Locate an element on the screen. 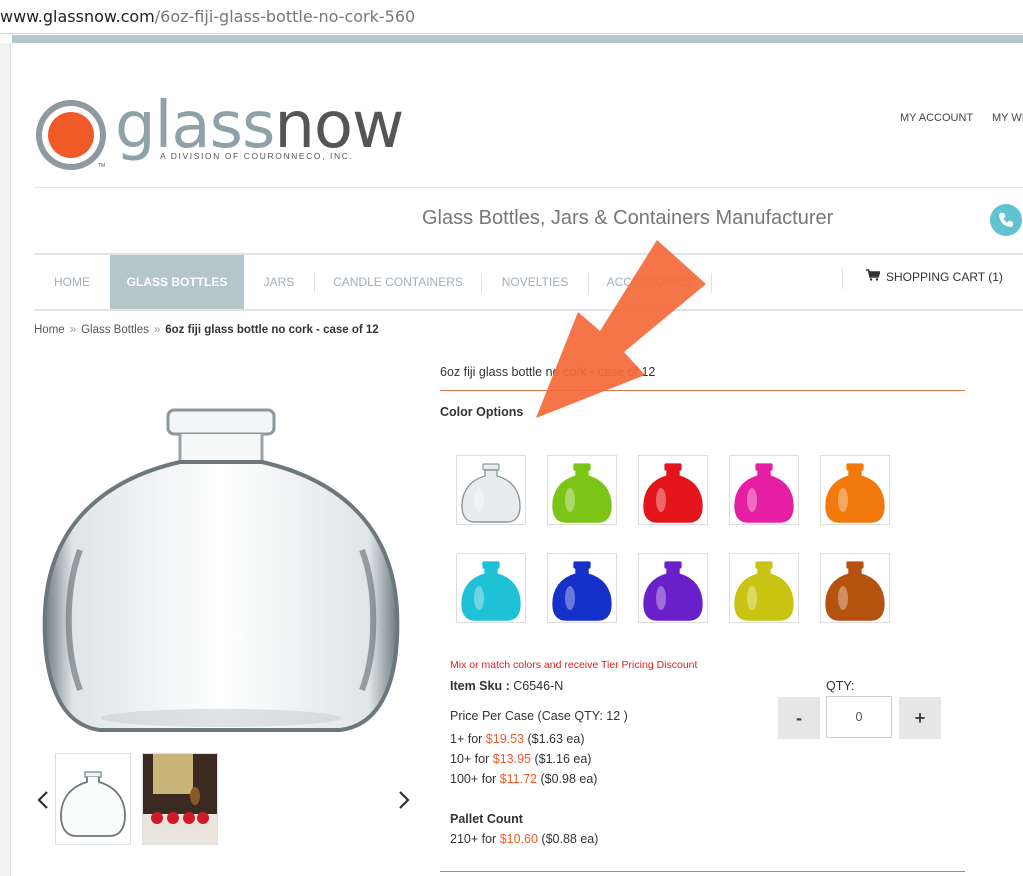 The height and width of the screenshot is (876, 1023). price-per-case: Price Per Case (Case QTY: 12 ) is located at coordinates (539, 716).